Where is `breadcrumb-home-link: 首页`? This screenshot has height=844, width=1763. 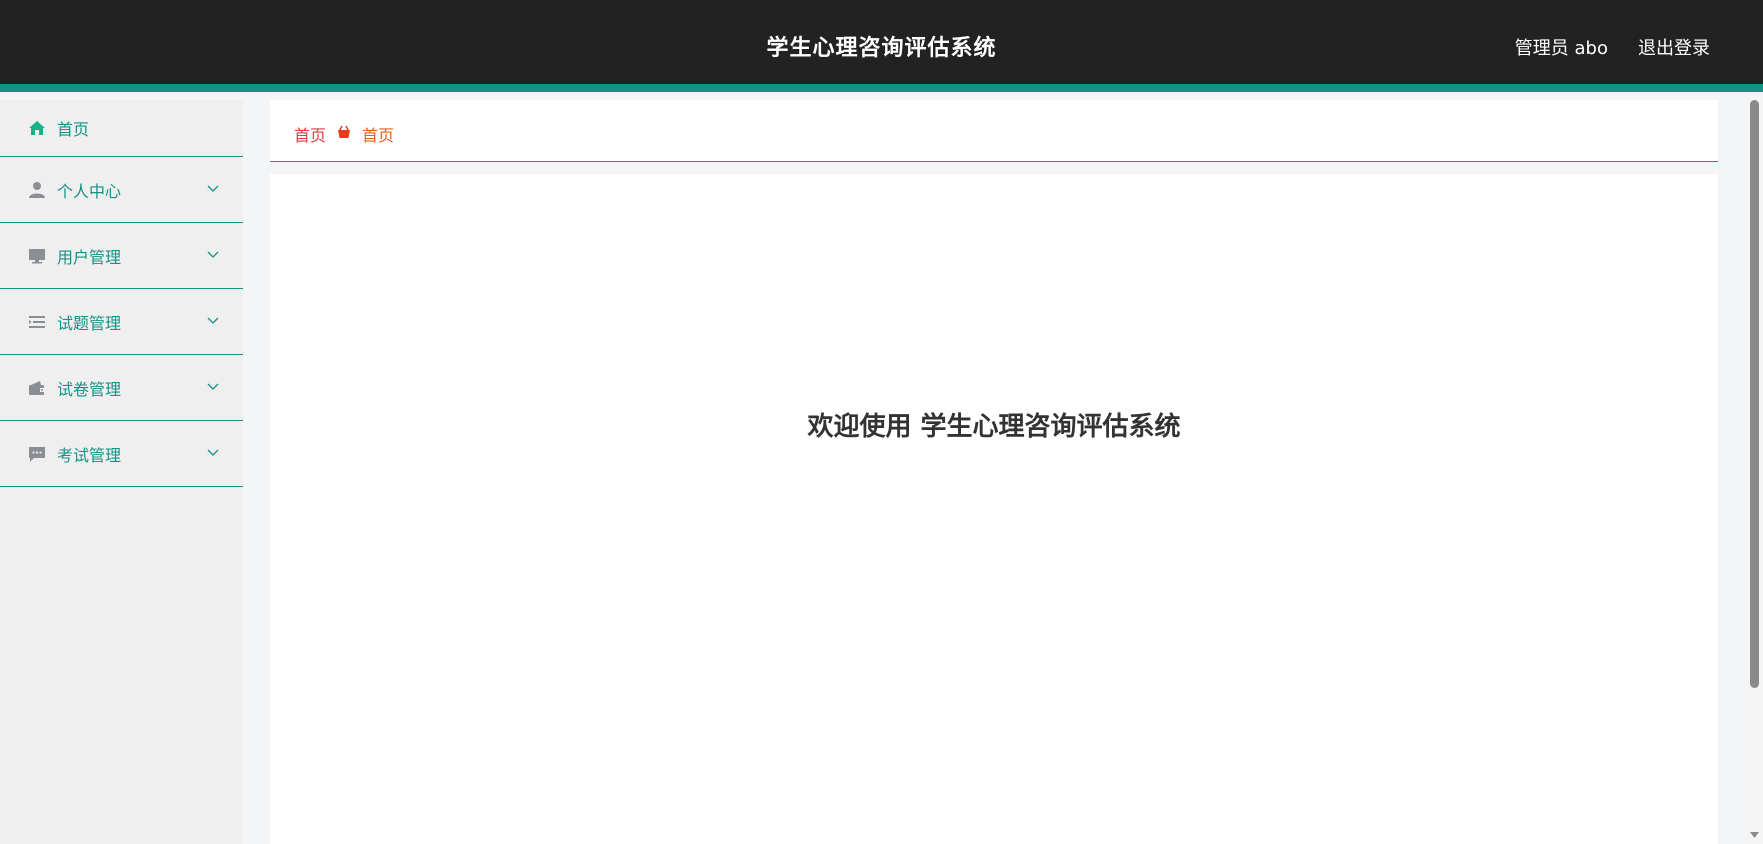 breadcrumb-home-link: 首页 is located at coordinates (310, 134).